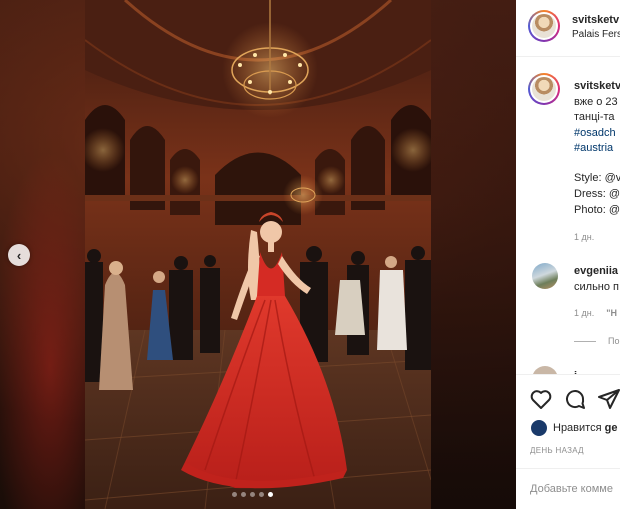 The image size is (620, 509). I want to click on caption-credit: Dress: @, so click(597, 194).